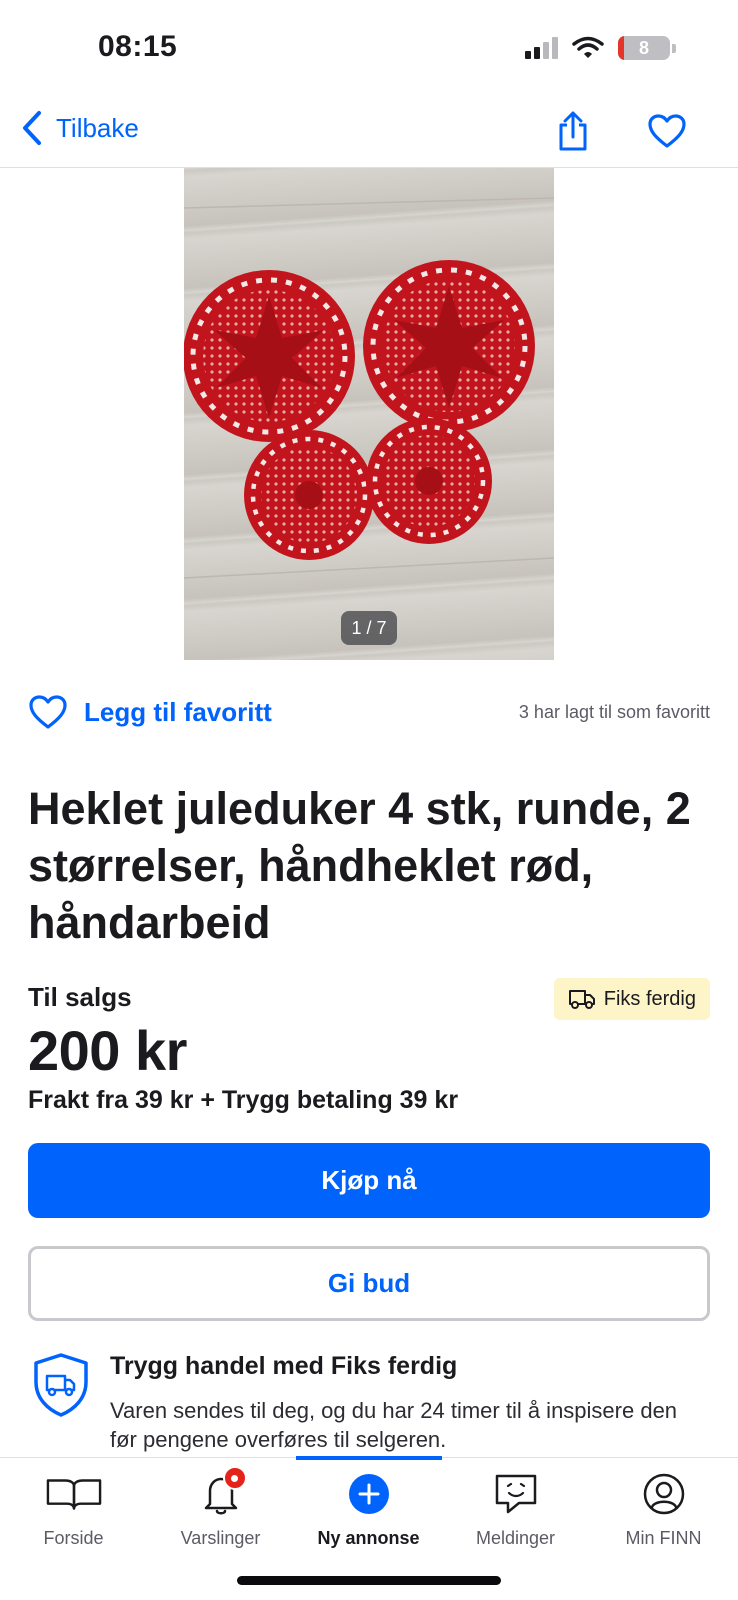 The height and width of the screenshot is (1600, 738). I want to click on doilies-photo, so click(369, 388).